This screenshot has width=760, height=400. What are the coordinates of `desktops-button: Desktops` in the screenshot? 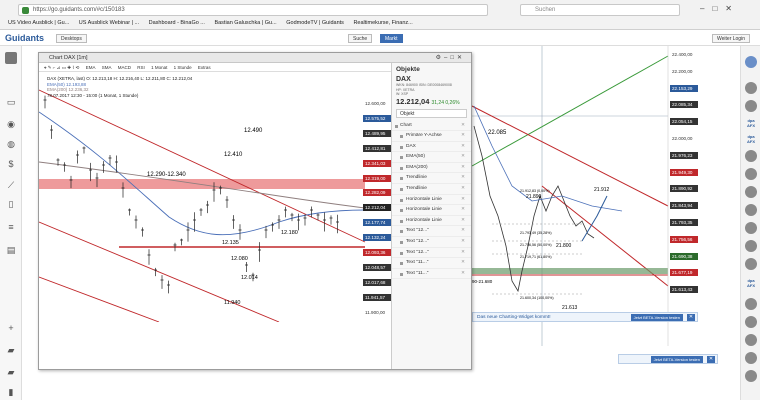 It's located at (71, 38).